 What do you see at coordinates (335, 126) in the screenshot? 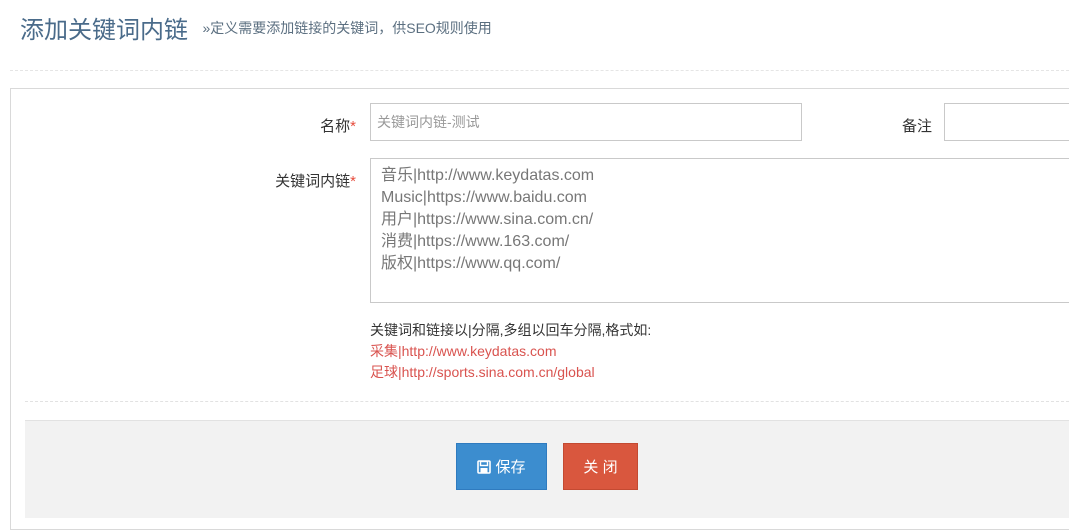
I see `name-label-text: 名称` at bounding box center [335, 126].